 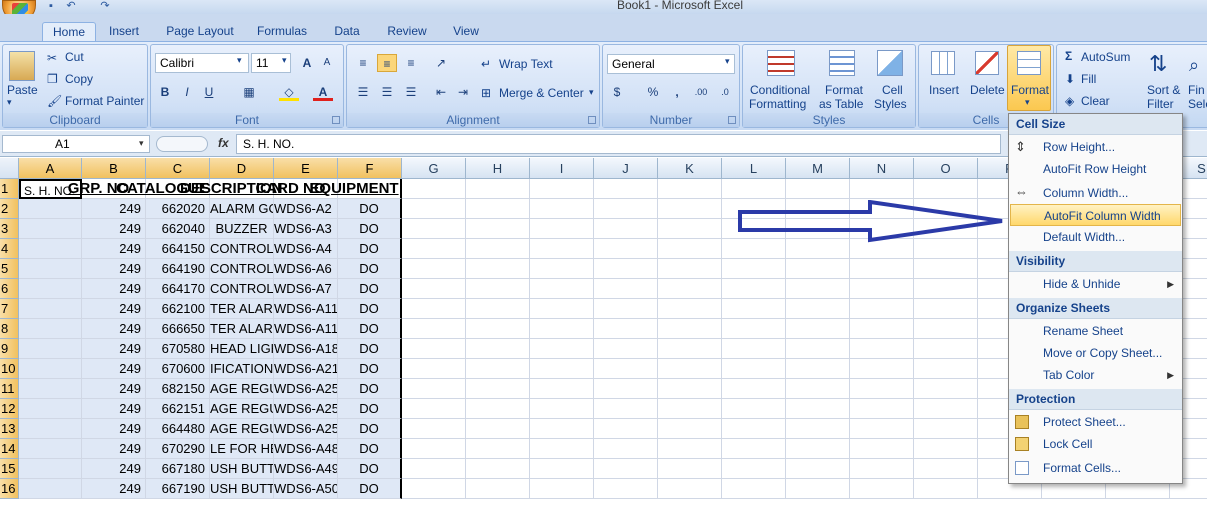 I want to click on wrap-text-button: Wrap Text, so click(x=526, y=64).